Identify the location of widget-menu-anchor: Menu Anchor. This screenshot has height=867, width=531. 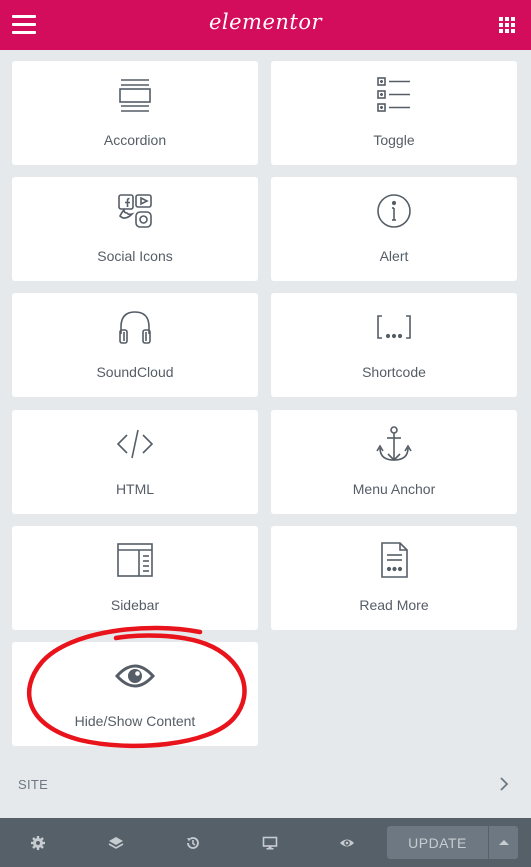
(394, 462).